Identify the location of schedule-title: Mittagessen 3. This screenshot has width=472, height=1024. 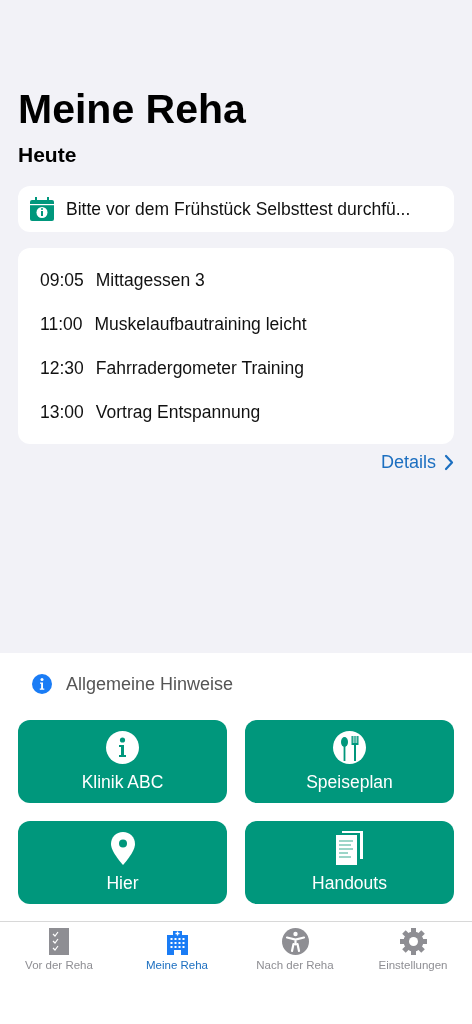
(150, 280).